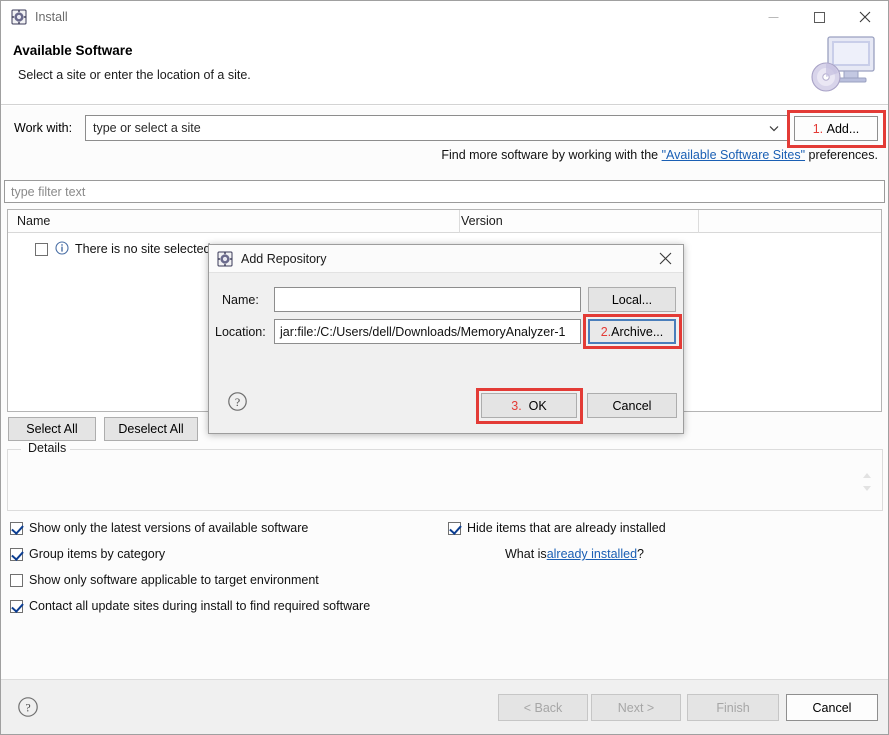 The image size is (889, 735). I want to click on next-button: Next >, so click(636, 707).